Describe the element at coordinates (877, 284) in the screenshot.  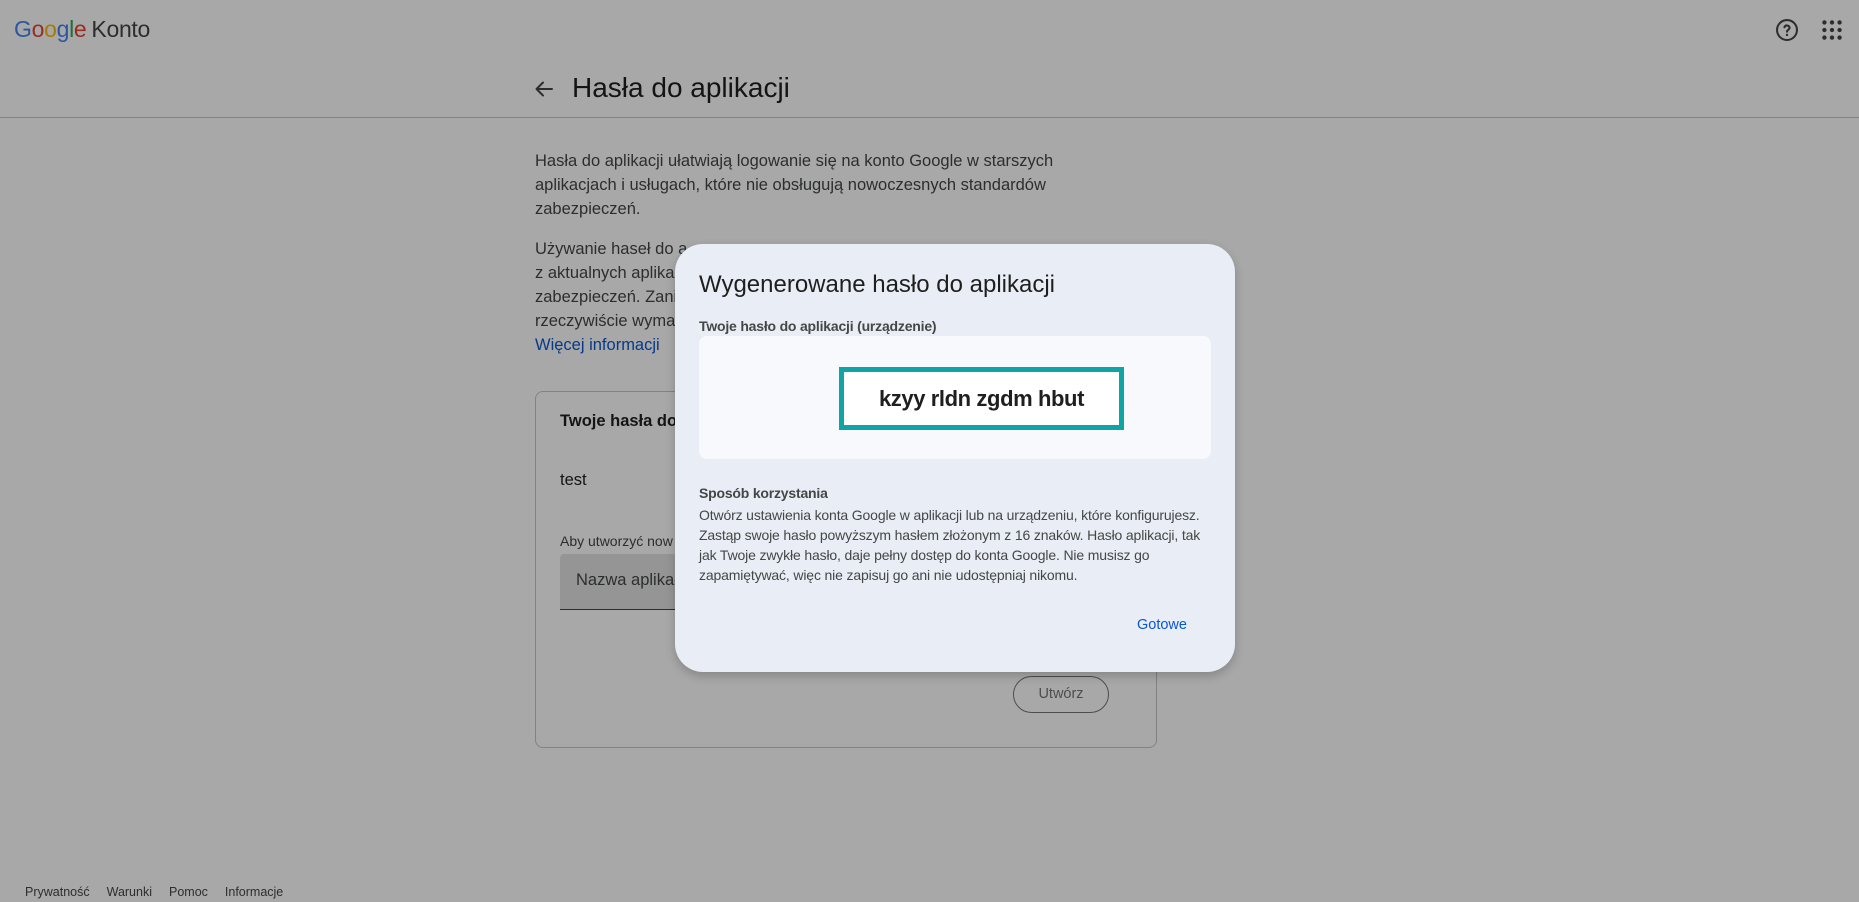
I see `dialog-title: Wygenerowane hasło do aplikacji` at that location.